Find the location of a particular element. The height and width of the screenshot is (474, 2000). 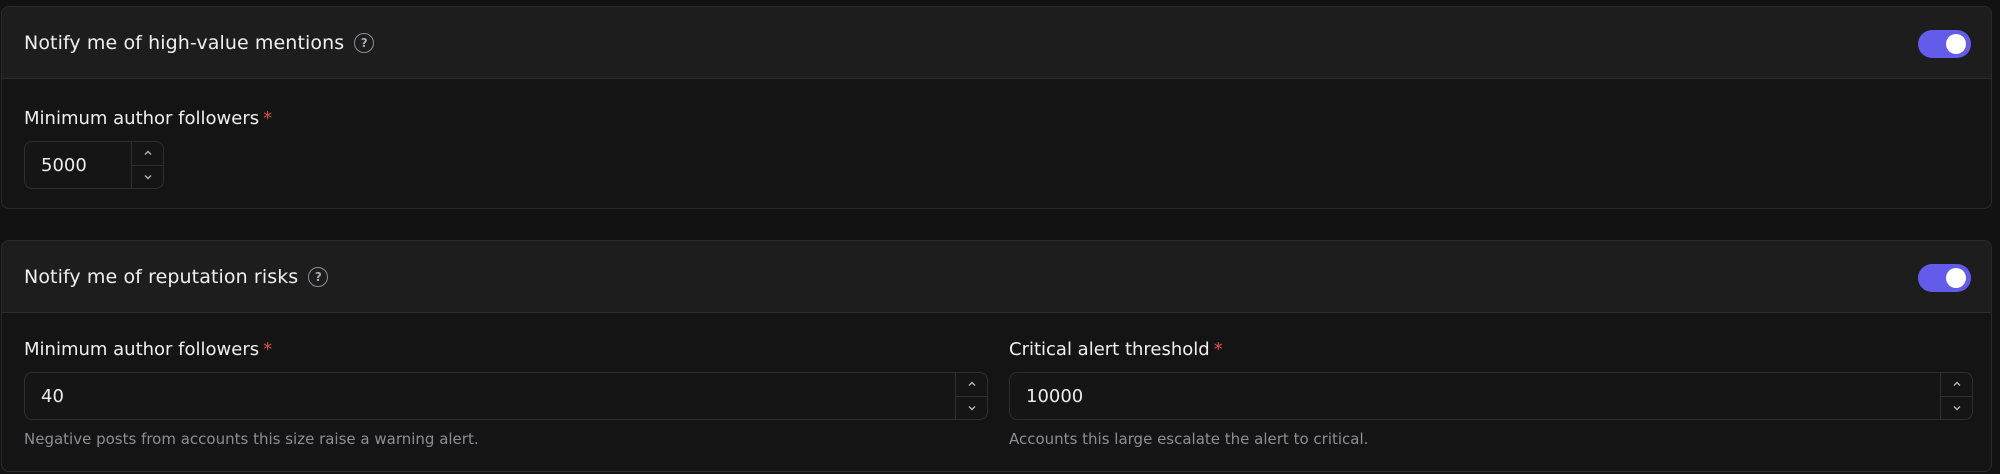

min-author-followers-field: Minimum author followers * 5000 is located at coordinates (148, 148).